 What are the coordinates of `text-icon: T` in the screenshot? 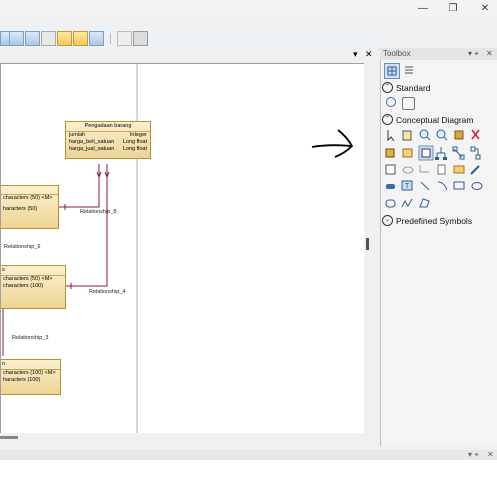 It's located at (407, 185).